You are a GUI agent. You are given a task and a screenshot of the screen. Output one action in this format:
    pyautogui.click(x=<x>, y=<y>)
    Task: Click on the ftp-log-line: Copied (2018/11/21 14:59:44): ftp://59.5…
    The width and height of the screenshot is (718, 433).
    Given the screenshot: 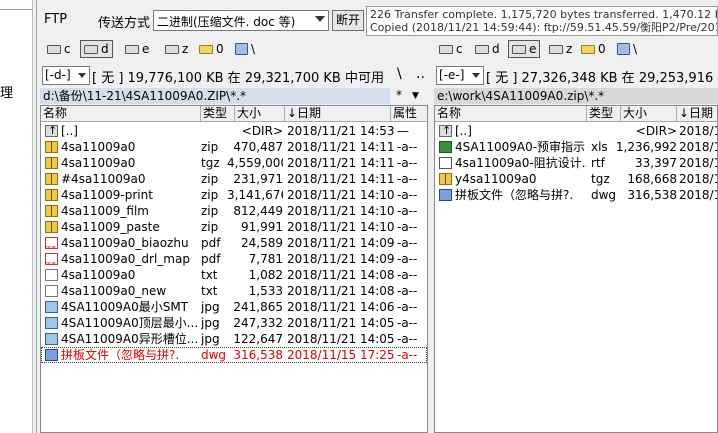 What is the action you would take?
    pyautogui.click(x=543, y=27)
    